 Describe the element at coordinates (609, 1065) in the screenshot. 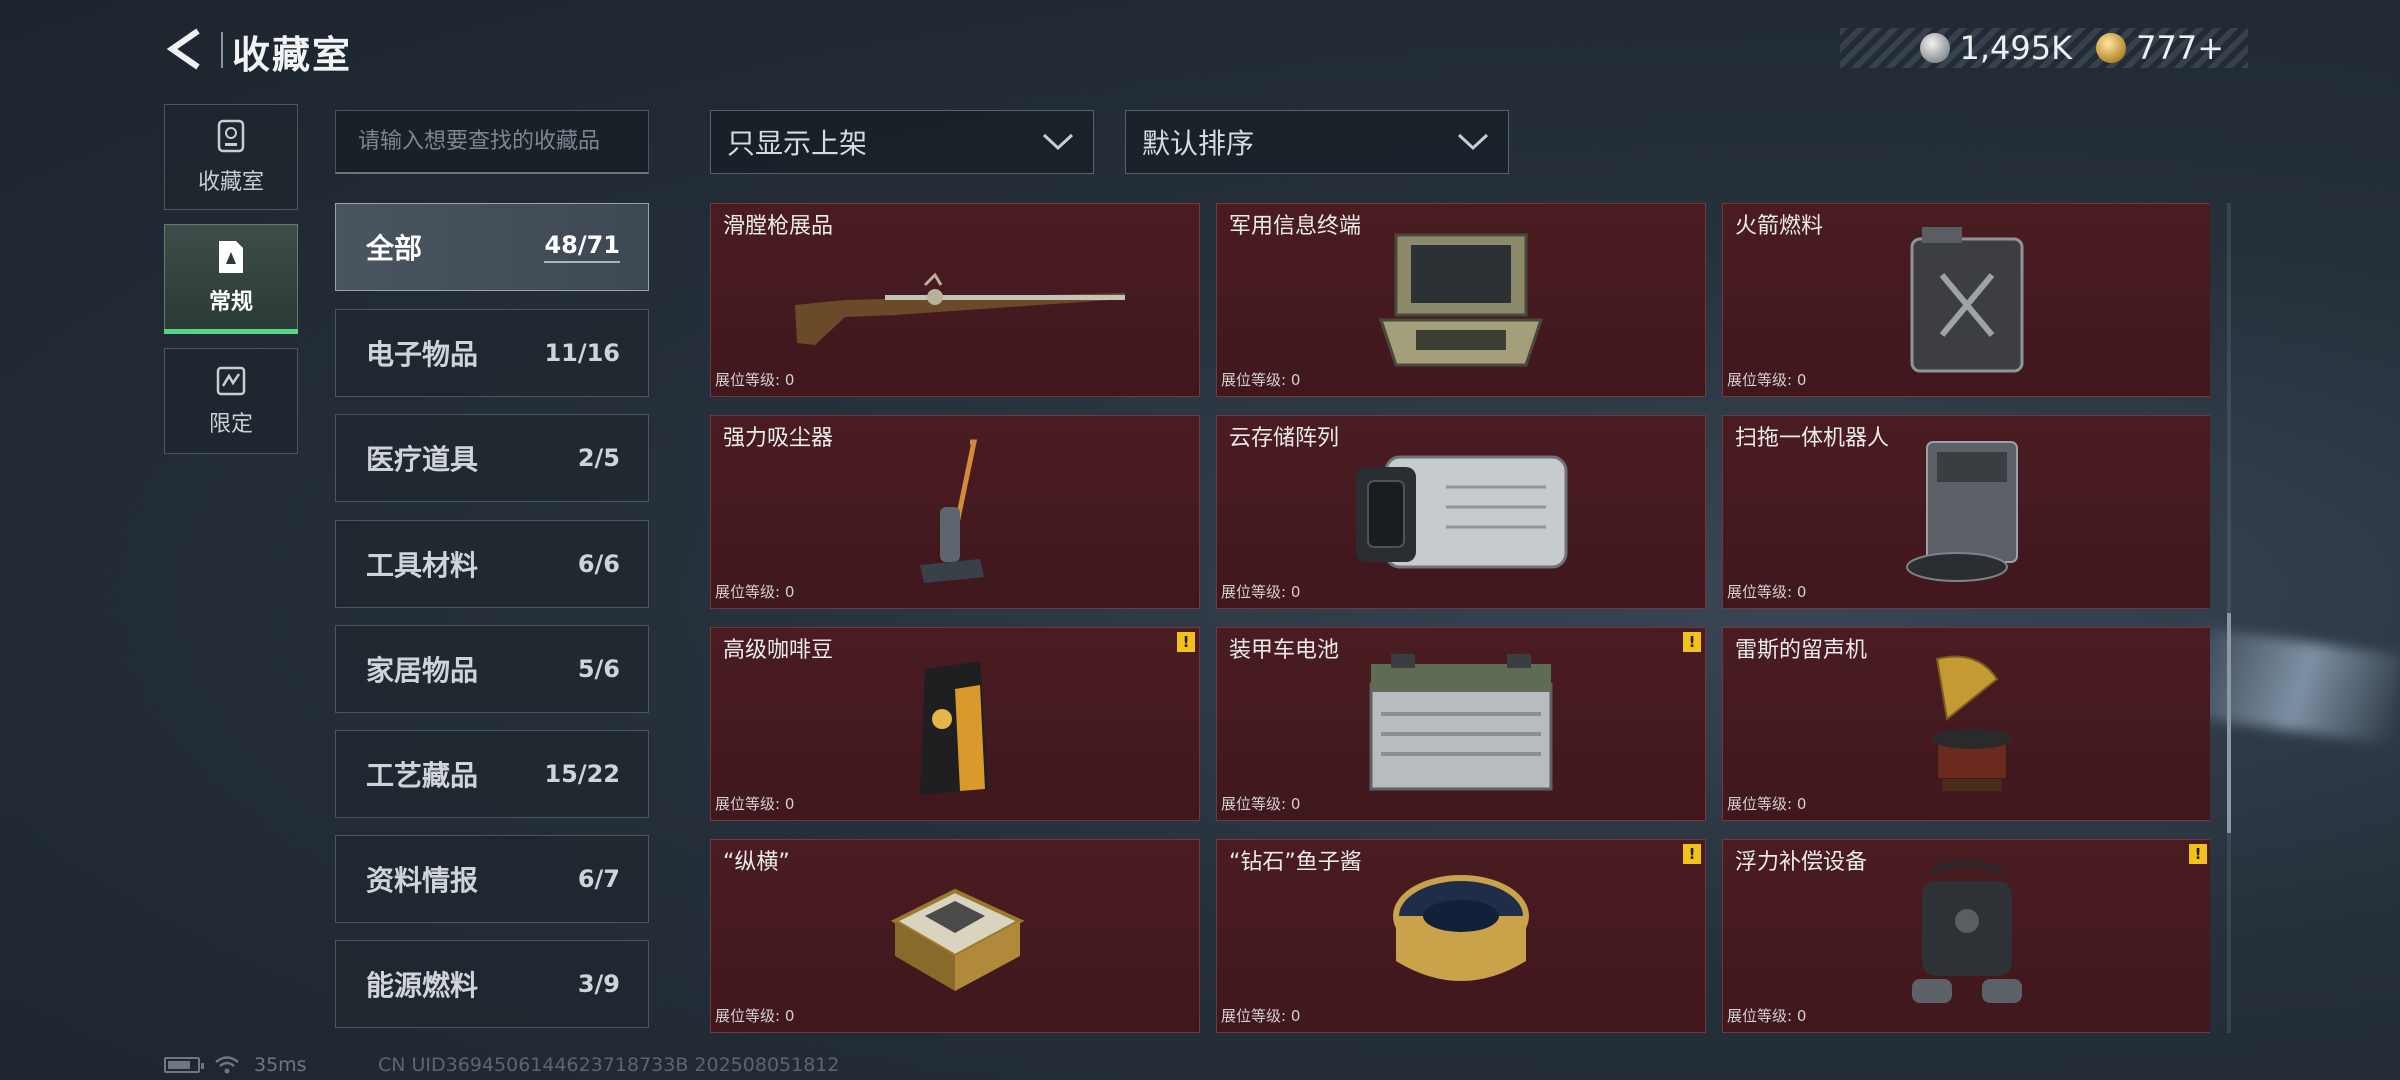

I see `user-uid: CN UID3694506144623718733B 202508051812` at that location.